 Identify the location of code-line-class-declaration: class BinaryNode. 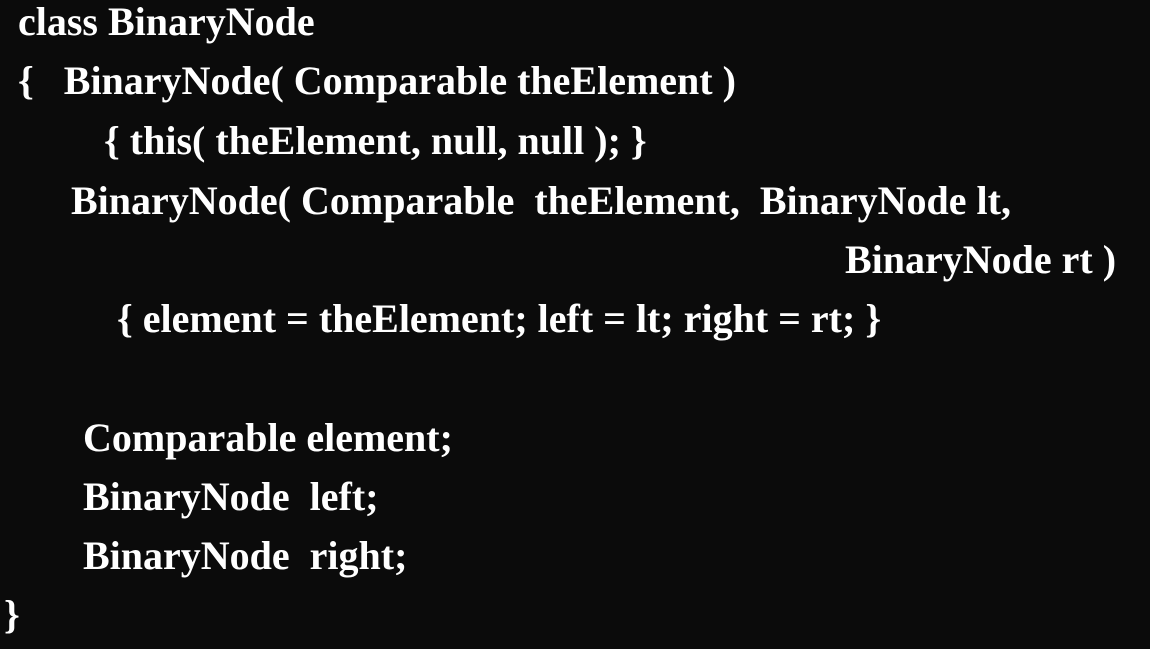
(166, 22).